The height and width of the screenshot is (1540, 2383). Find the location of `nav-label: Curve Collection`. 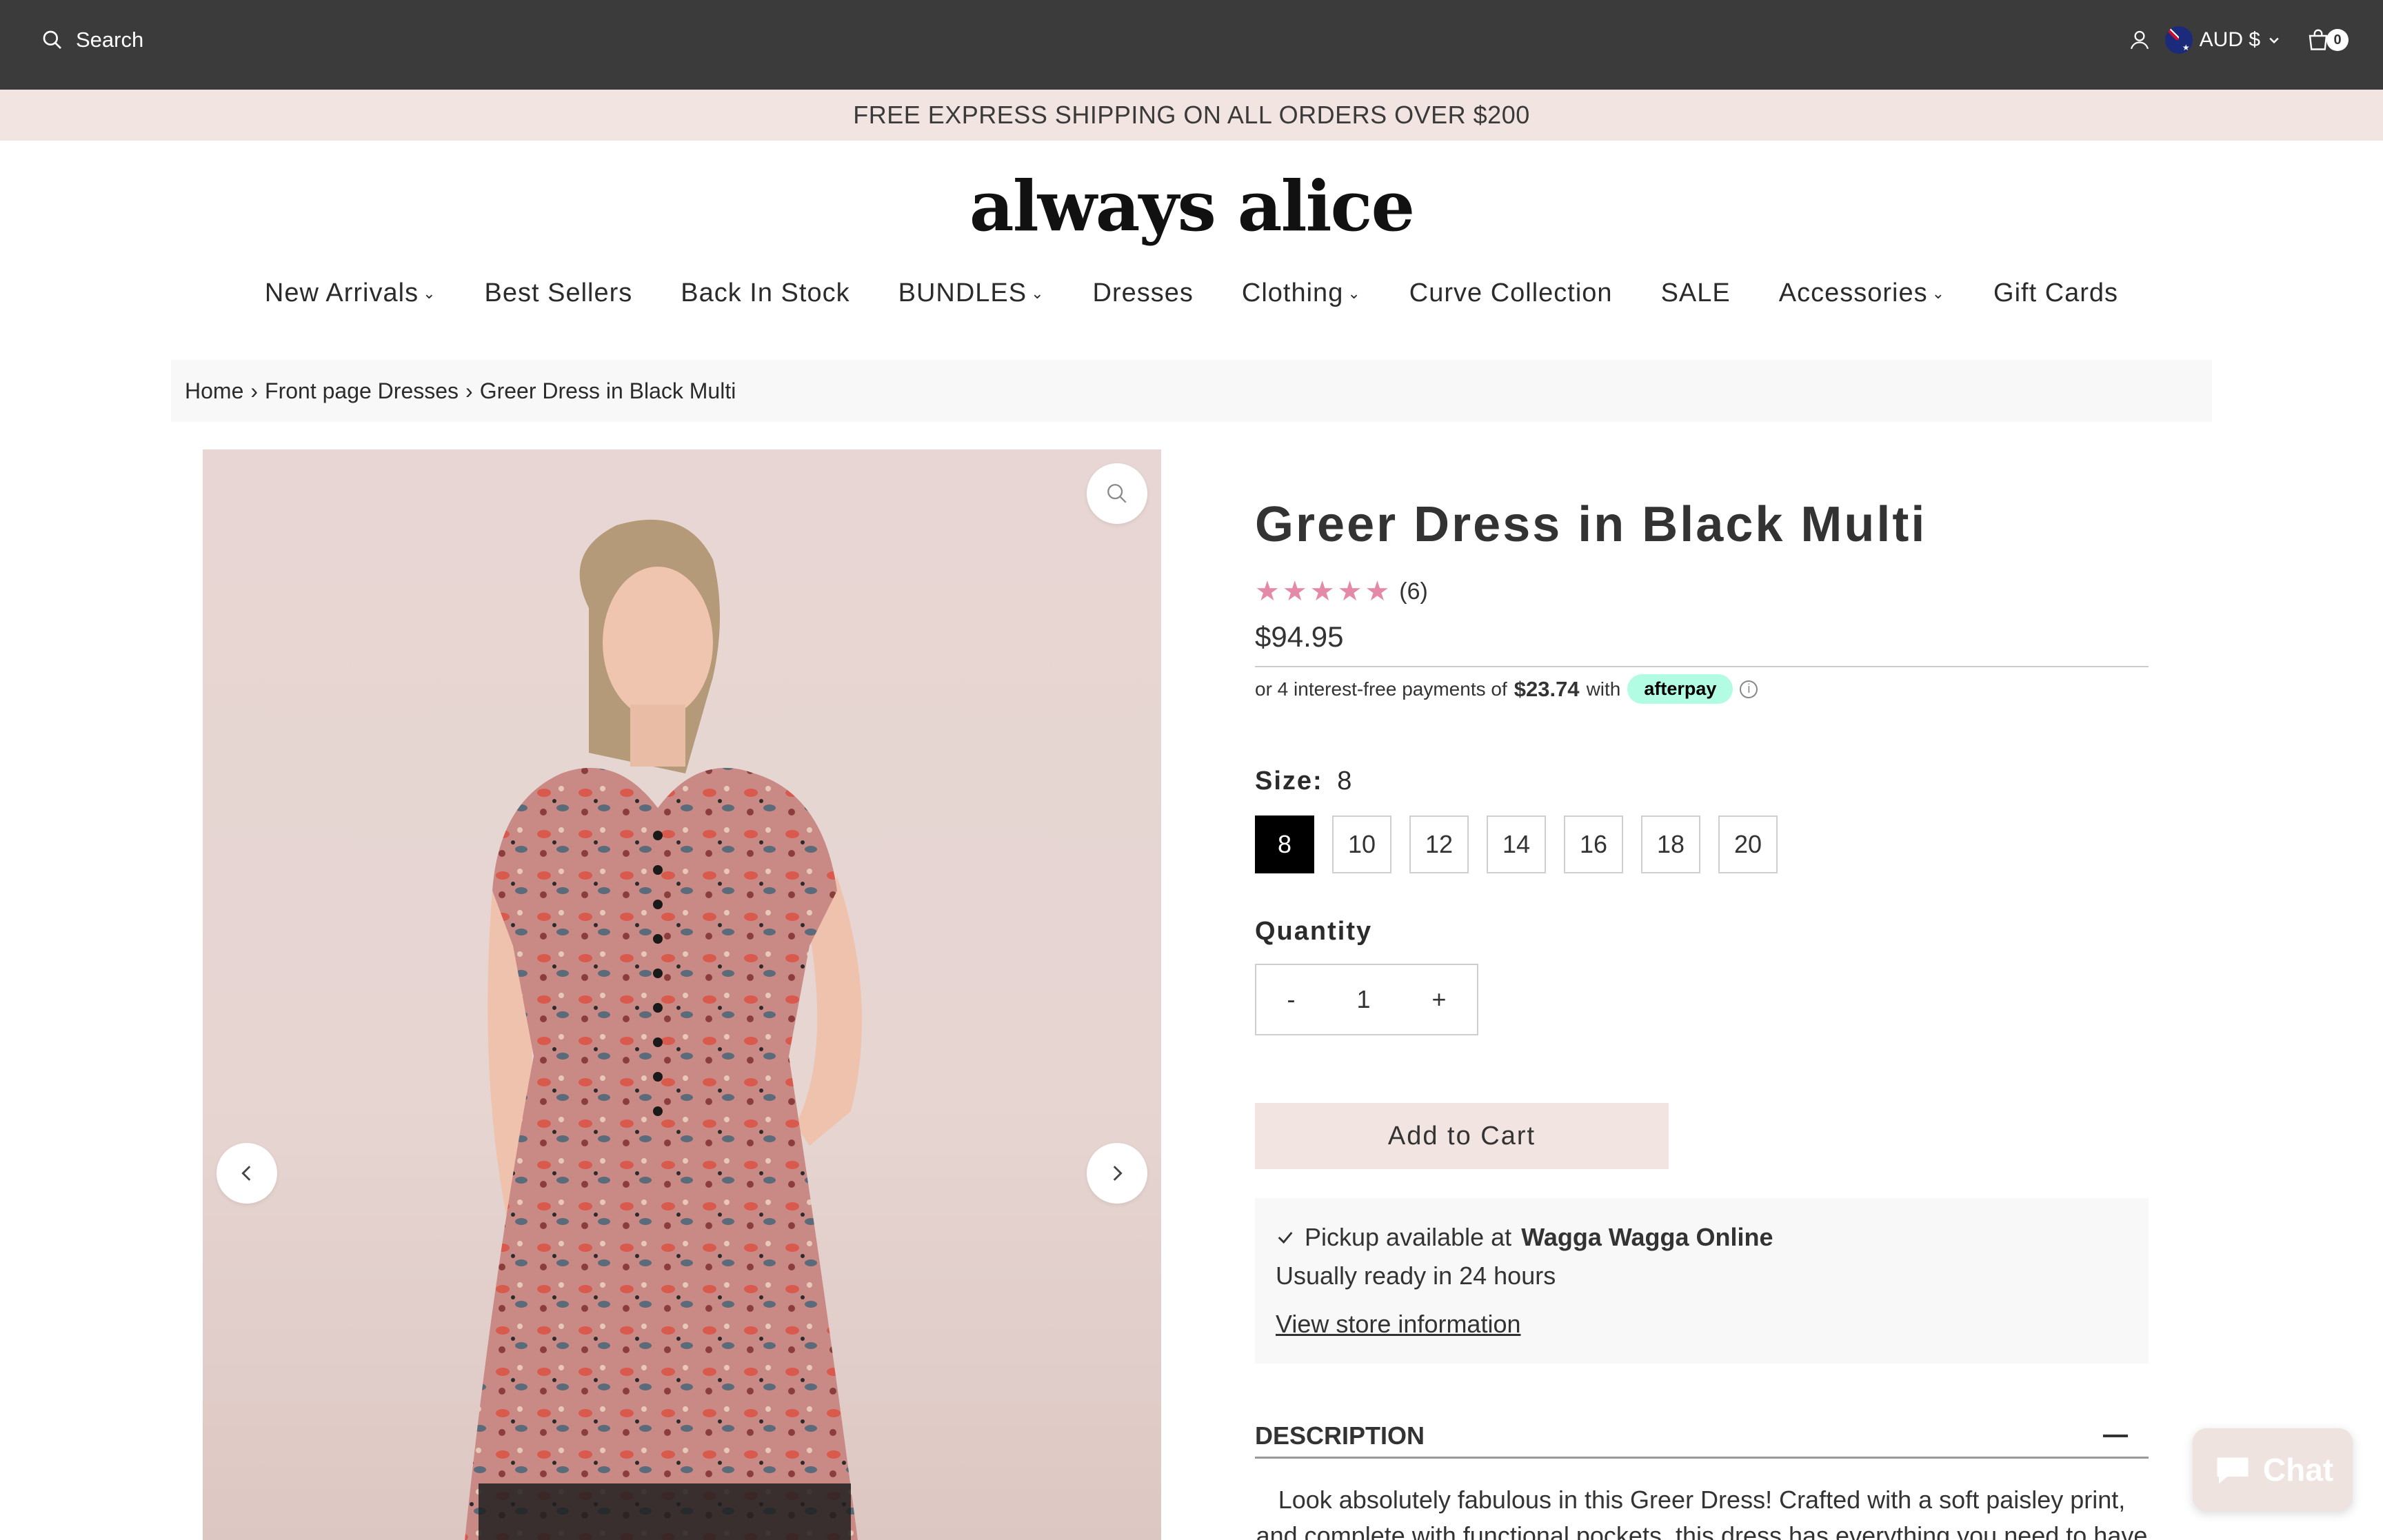

nav-label: Curve Collection is located at coordinates (1511, 292).